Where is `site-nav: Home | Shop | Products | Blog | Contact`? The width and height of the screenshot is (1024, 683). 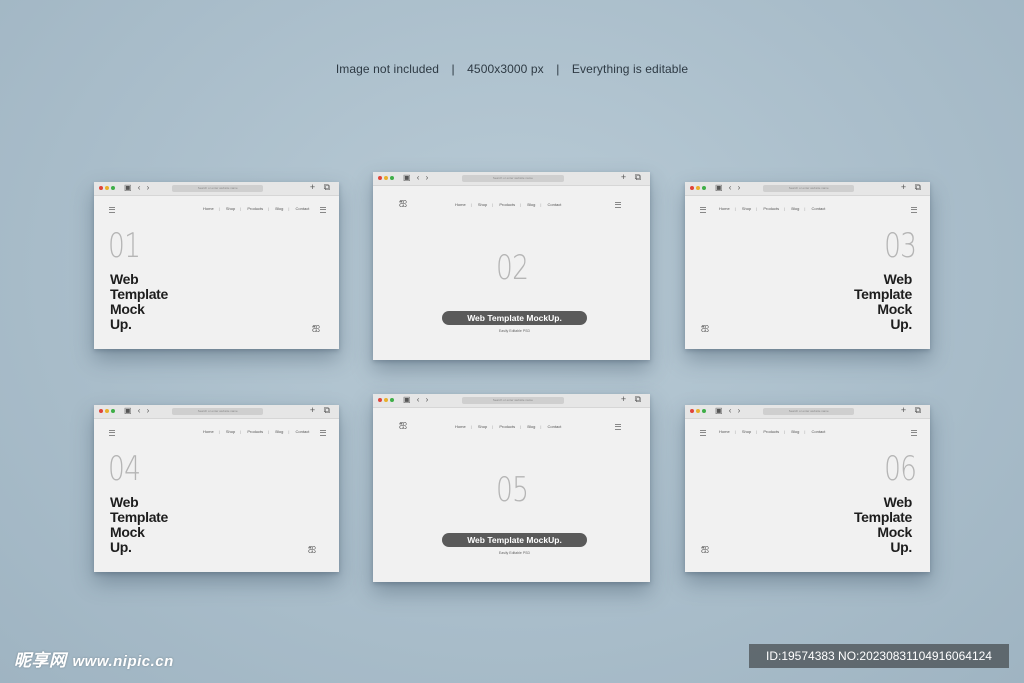 site-nav: Home | Shop | Products | Blog | Contact is located at coordinates (772, 208).